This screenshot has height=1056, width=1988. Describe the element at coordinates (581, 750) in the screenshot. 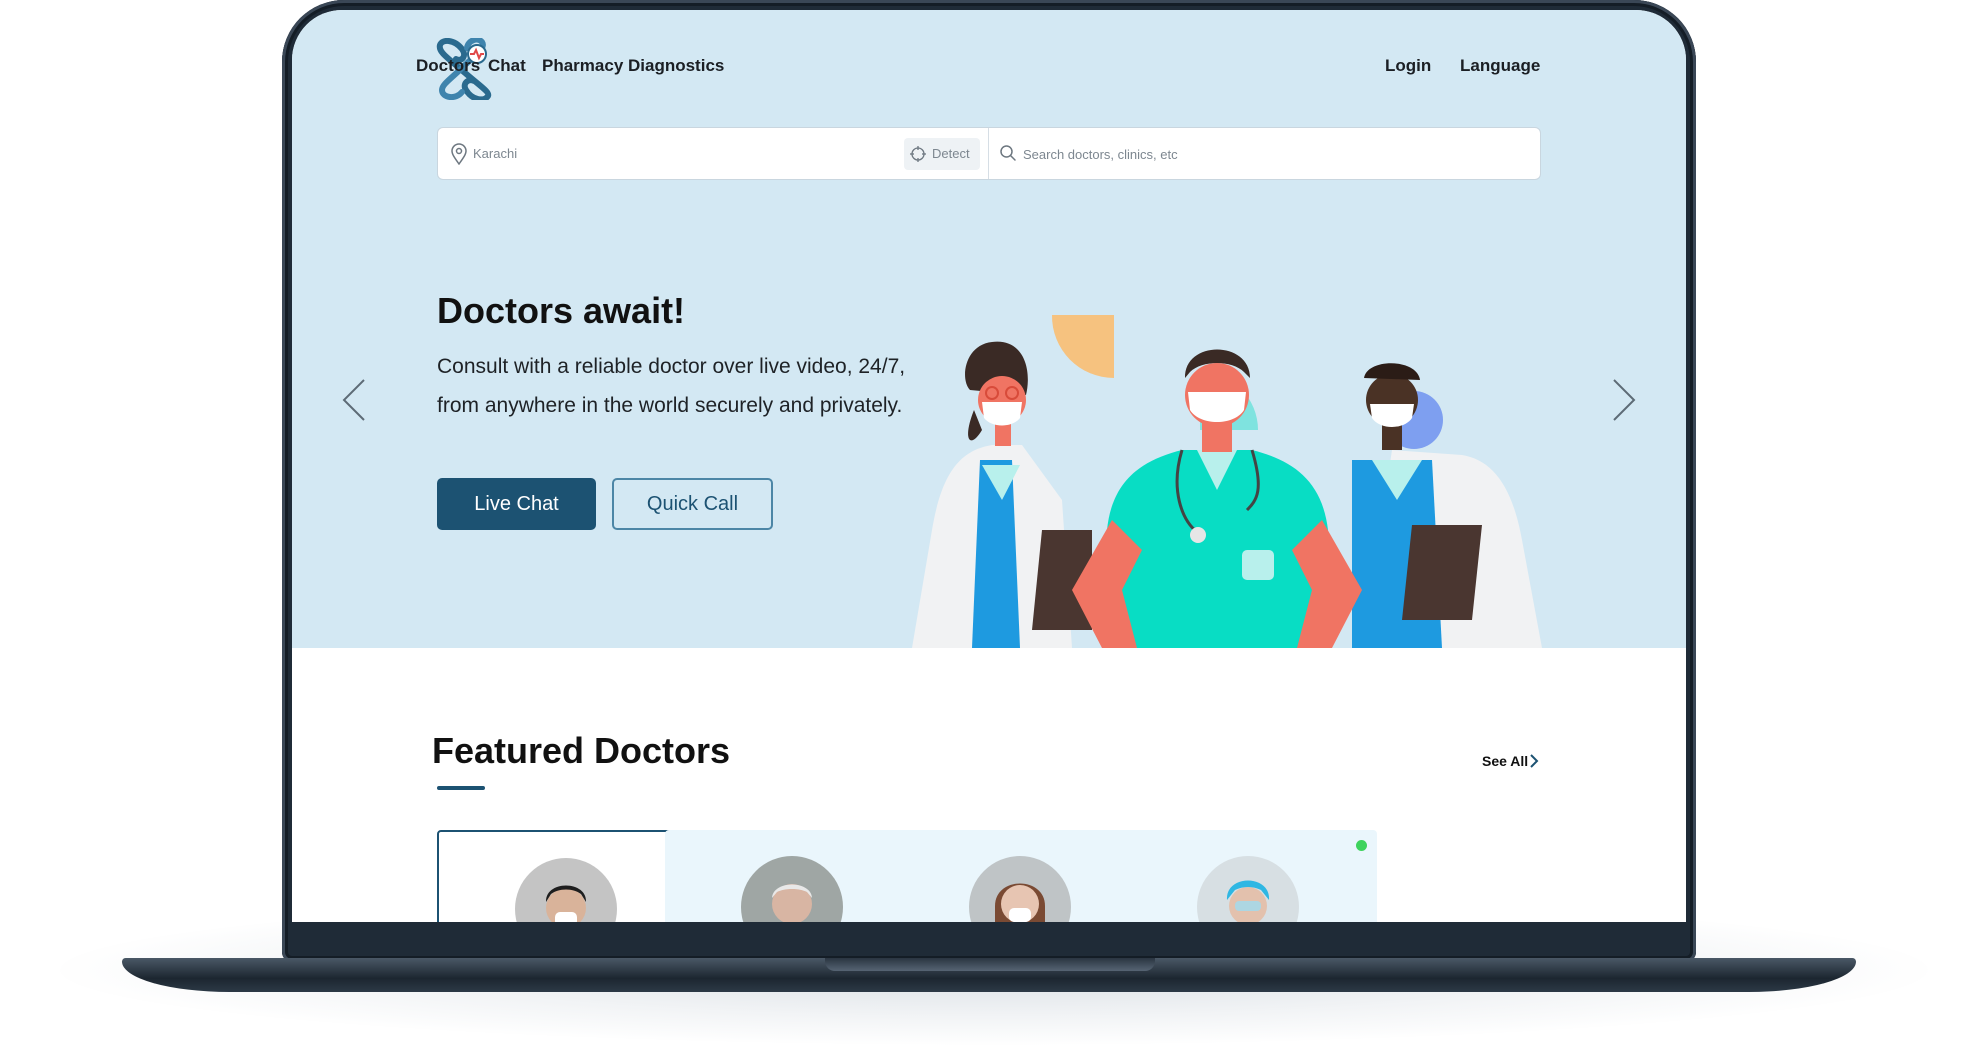

I see `featured-doctors-title: Featured Doctors` at that location.